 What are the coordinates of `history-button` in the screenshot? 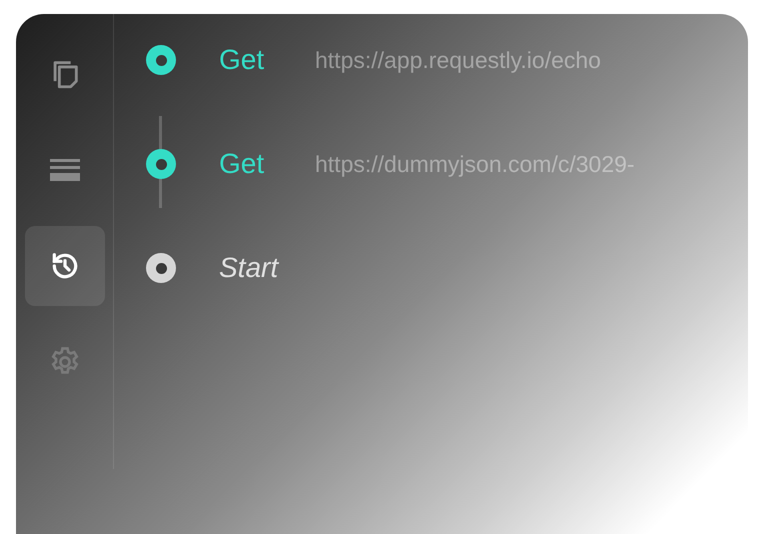 It's located at (64, 266).